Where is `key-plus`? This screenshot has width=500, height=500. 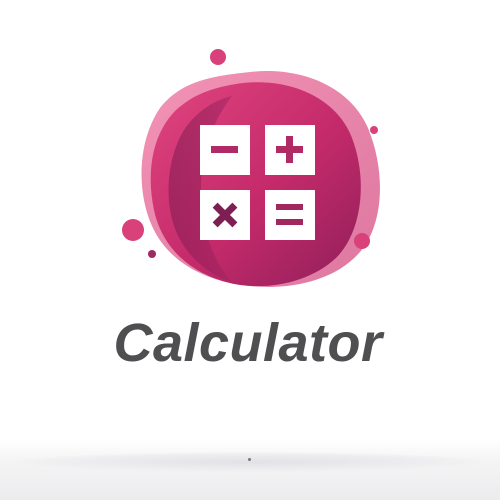 key-plus is located at coordinates (290, 150).